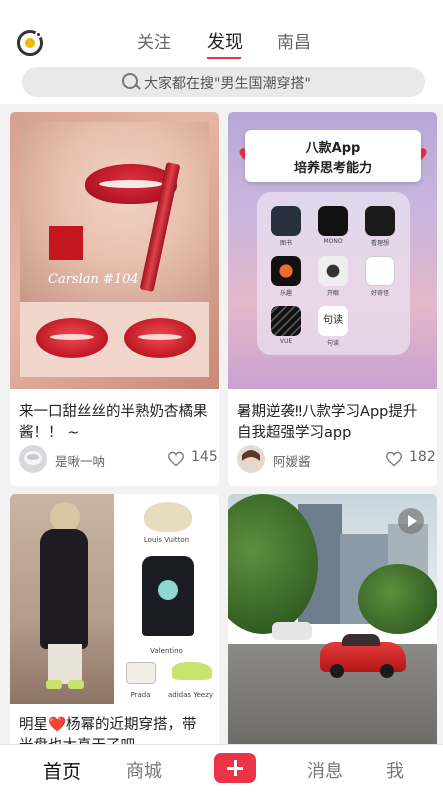 This screenshot has height=792, width=443. I want to click on hat-graphic, so click(168, 517).